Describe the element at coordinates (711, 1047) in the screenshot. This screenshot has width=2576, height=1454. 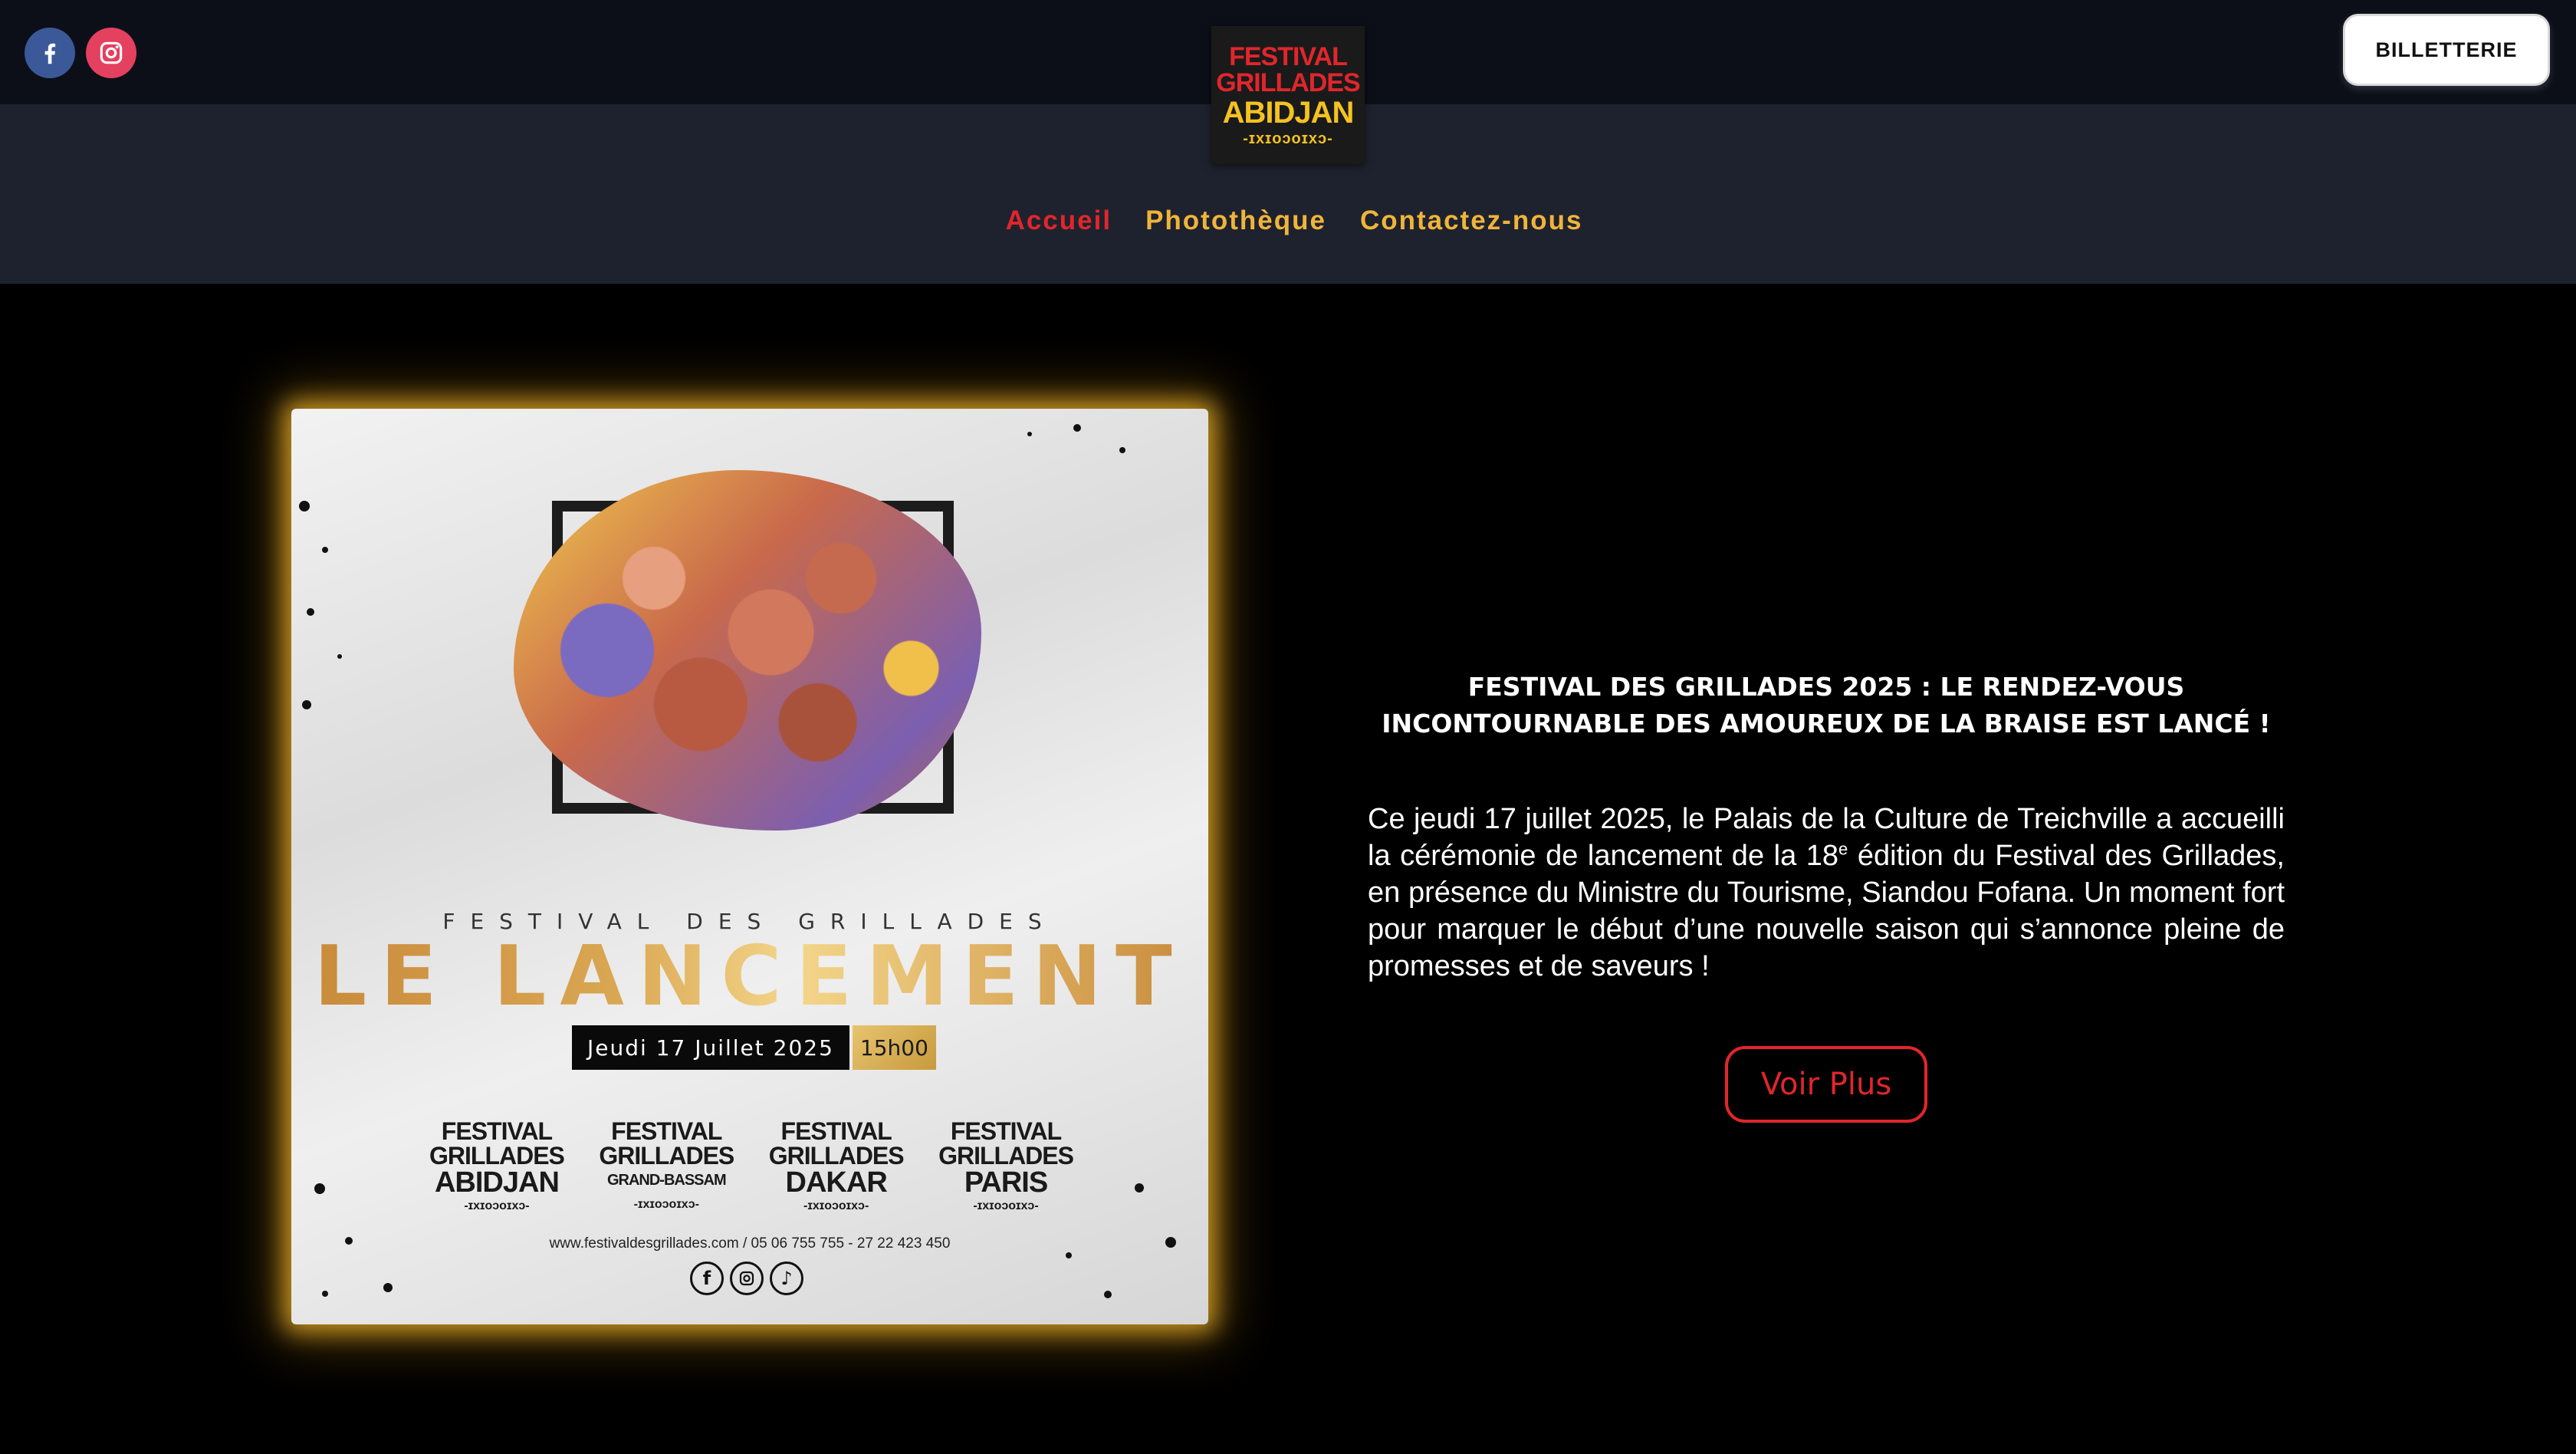
I see `poster-date: Jeudi 17 Juillet 2025` at that location.